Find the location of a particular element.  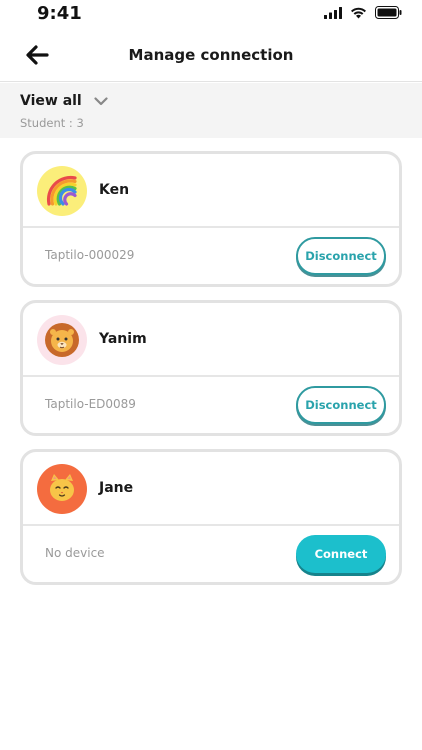

student-count: Student : 3 is located at coordinates (52, 123).